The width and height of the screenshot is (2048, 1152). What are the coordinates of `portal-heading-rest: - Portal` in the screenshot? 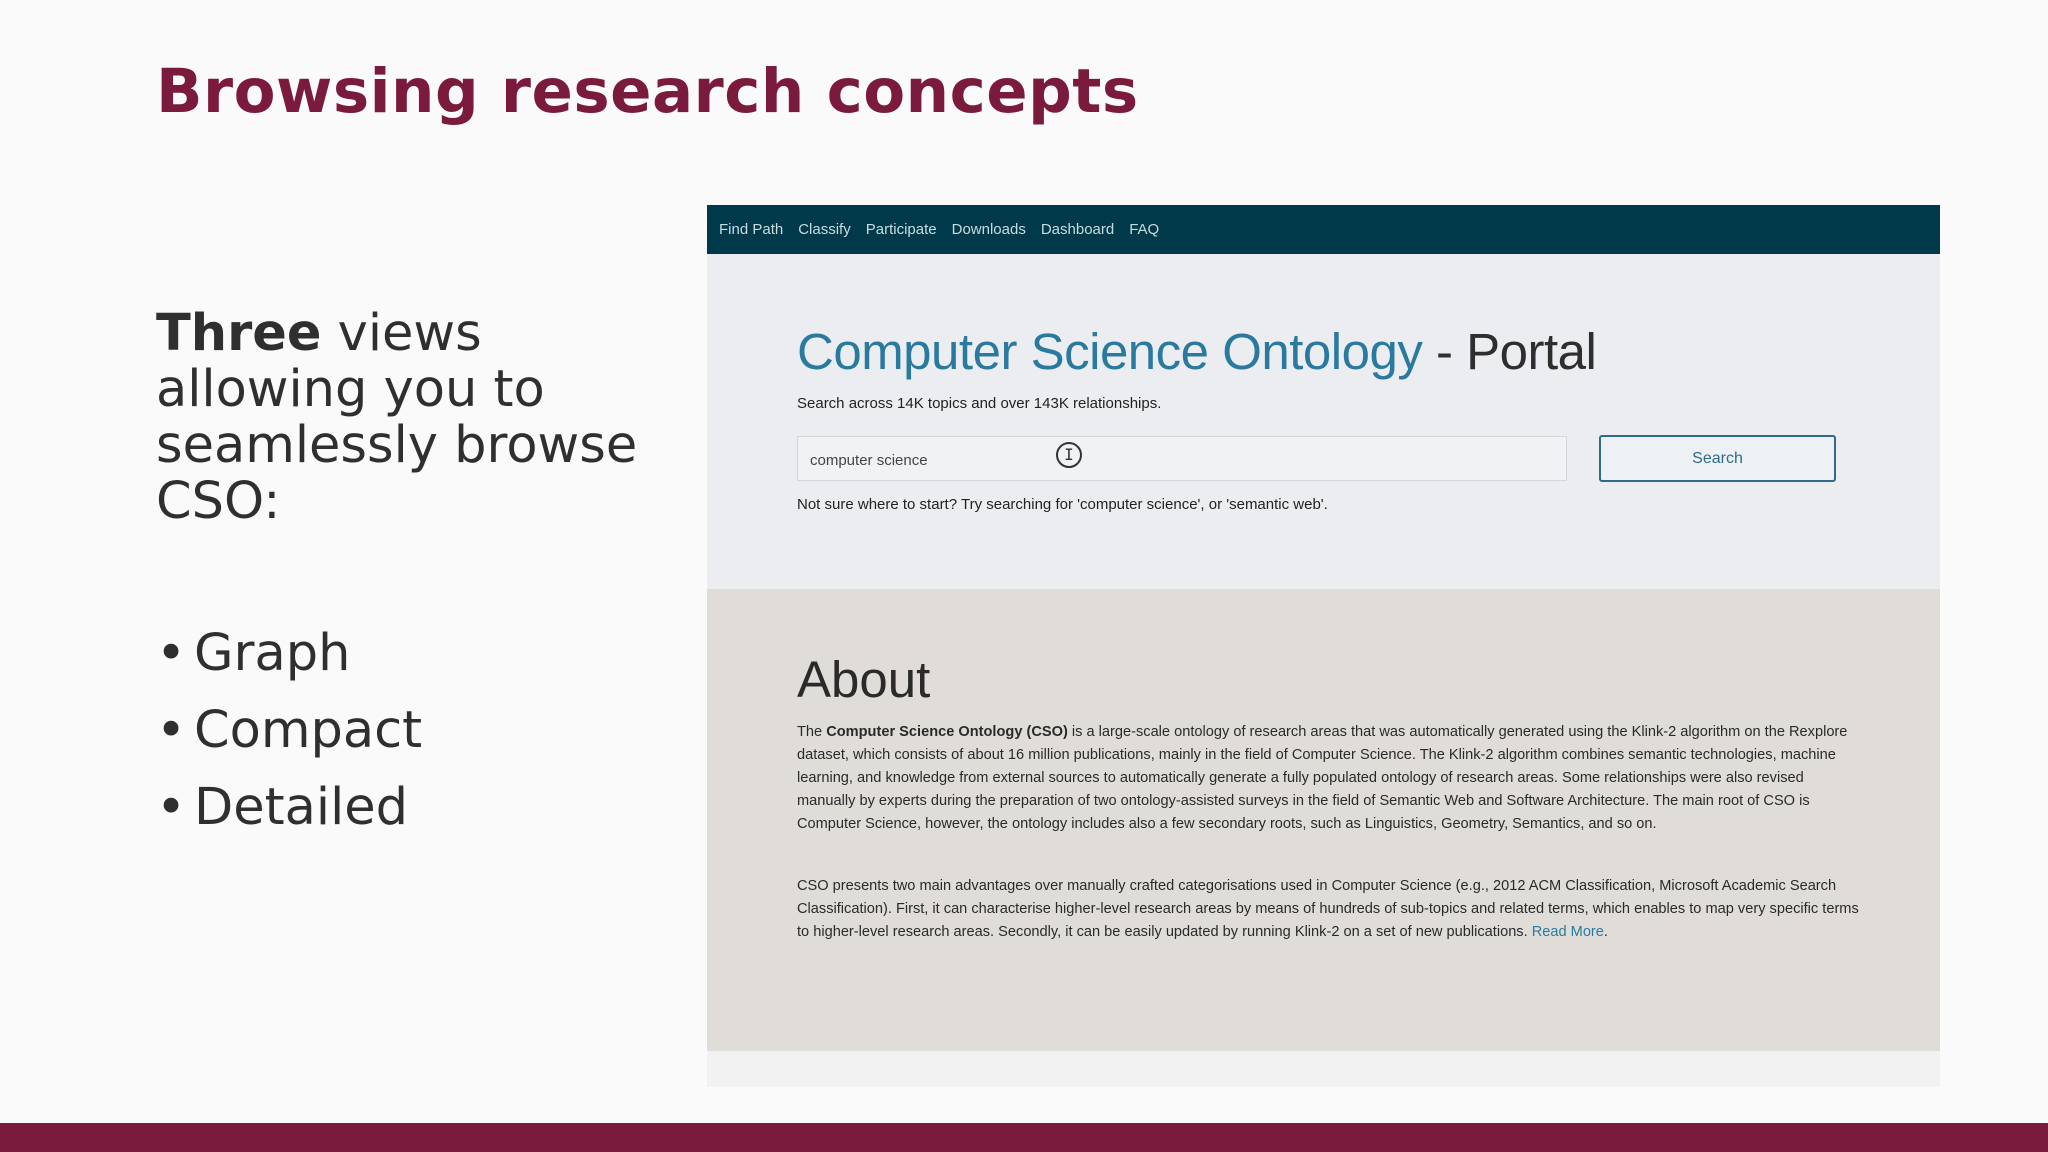 It's located at (1509, 351).